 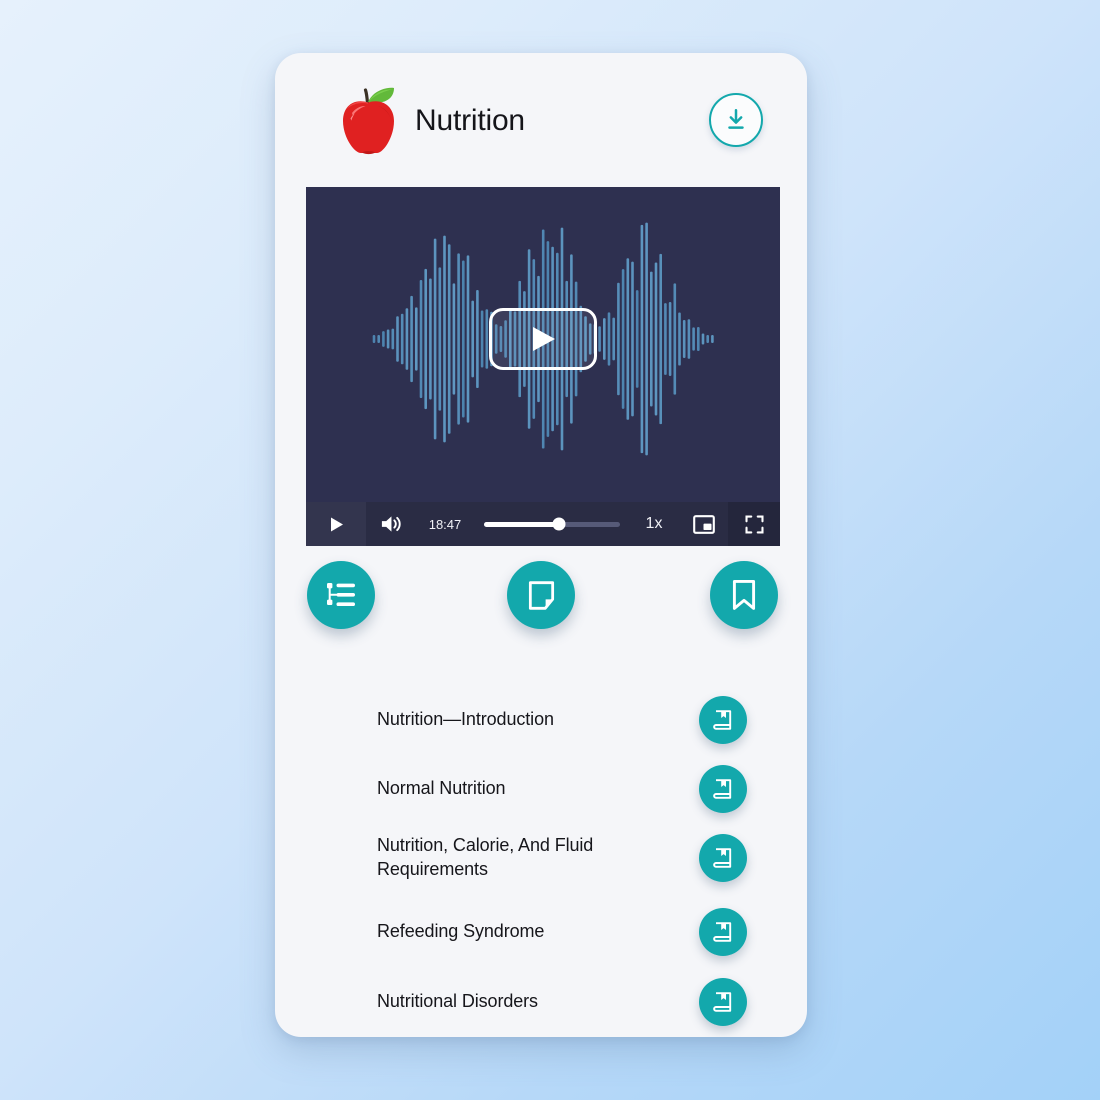 What do you see at coordinates (441, 788) in the screenshot?
I see `chapter-title: Normal Nutrition` at bounding box center [441, 788].